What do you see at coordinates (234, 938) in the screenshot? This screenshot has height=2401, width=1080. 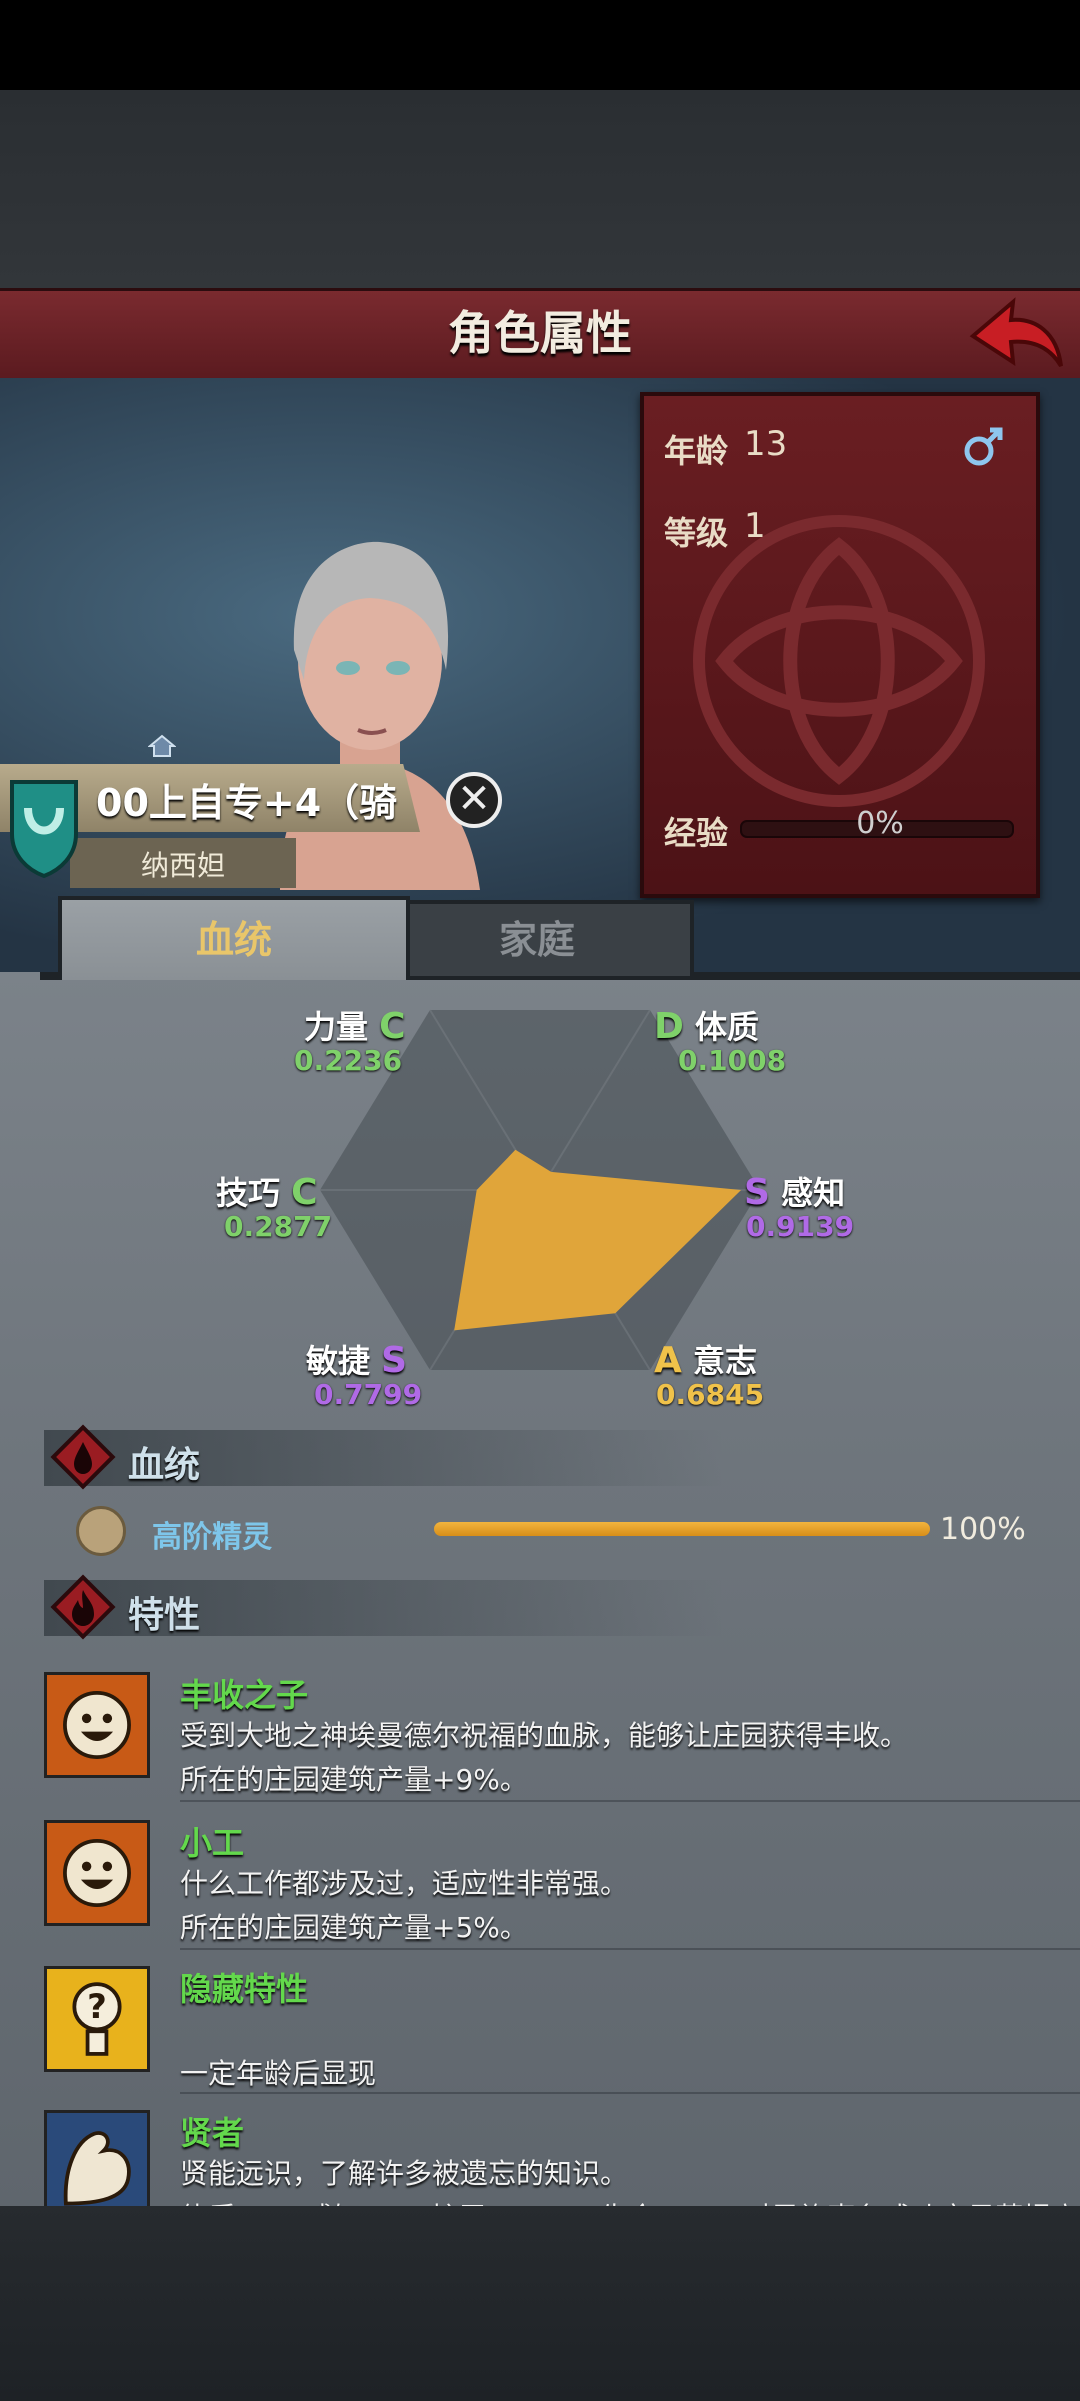 I see `tab-bloodline: 血统` at bounding box center [234, 938].